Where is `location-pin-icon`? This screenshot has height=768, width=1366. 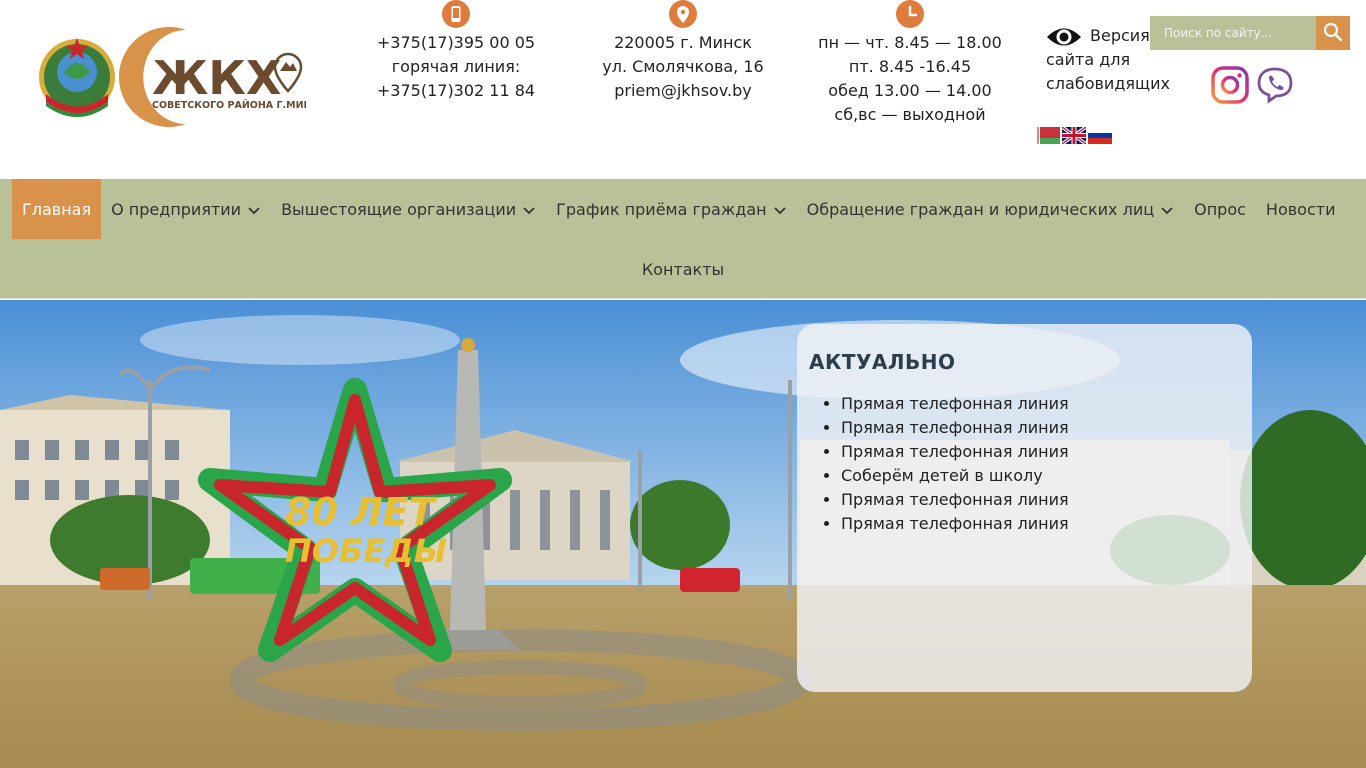
location-pin-icon is located at coordinates (683, 14).